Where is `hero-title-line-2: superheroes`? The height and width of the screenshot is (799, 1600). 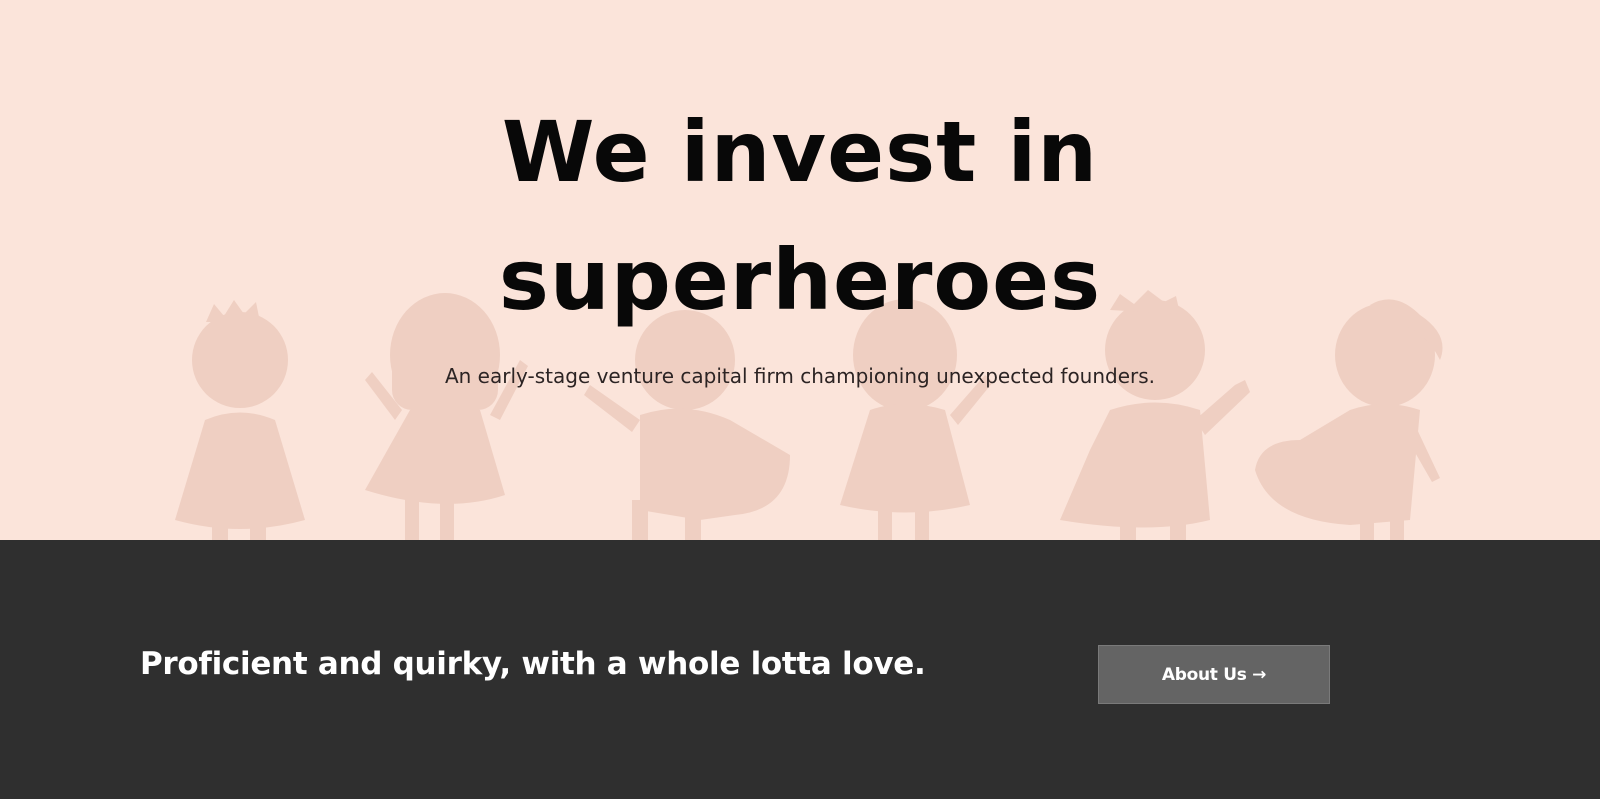
hero-title-line-2: superheroes is located at coordinates (800, 280).